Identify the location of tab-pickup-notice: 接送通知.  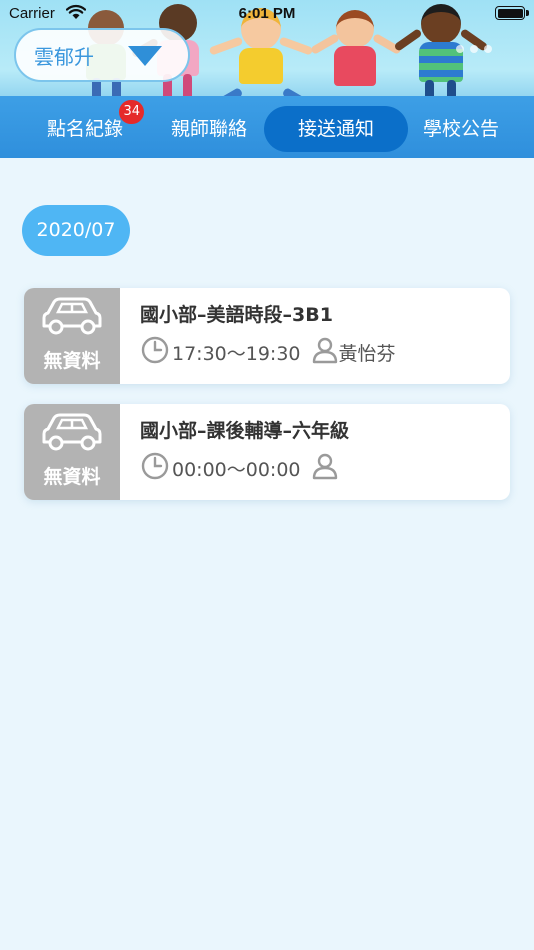
(336, 129).